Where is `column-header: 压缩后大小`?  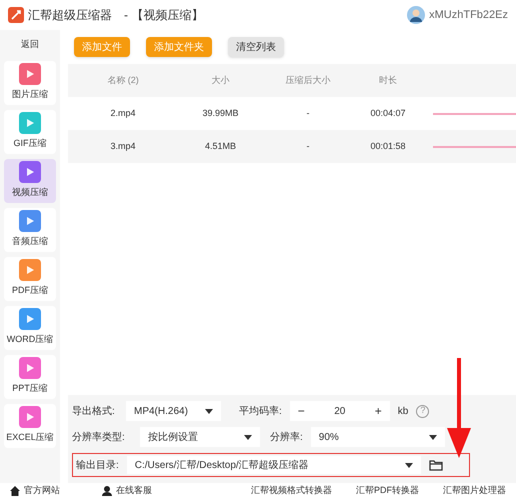 column-header: 压缩后大小 is located at coordinates (308, 80).